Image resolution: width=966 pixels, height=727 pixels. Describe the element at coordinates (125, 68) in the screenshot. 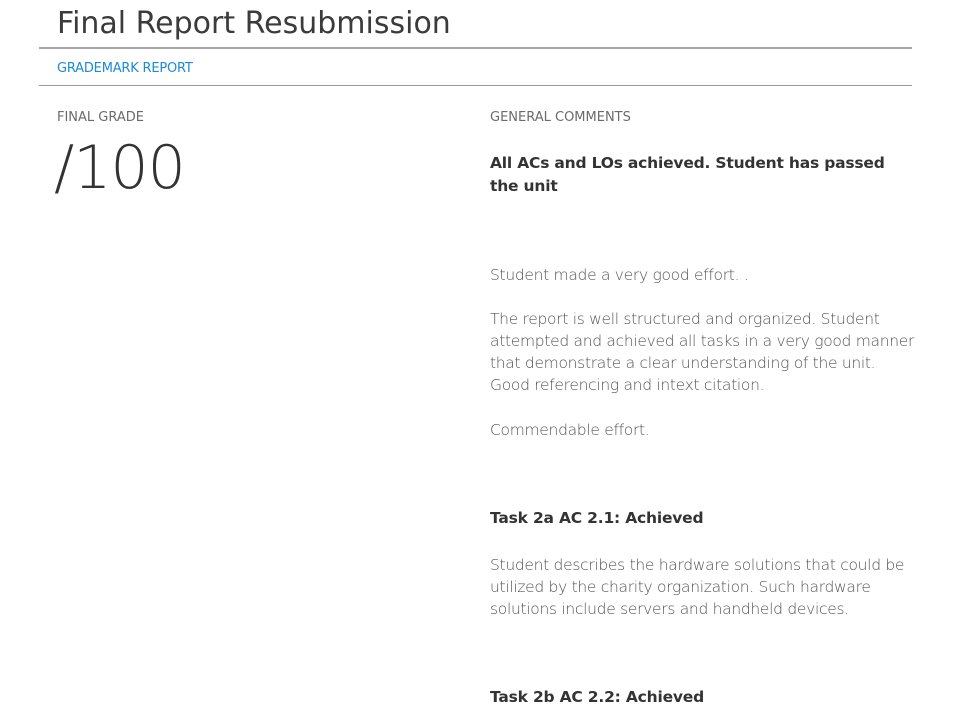

I see `grademark-report-link: GRADEMARK REPORT` at that location.